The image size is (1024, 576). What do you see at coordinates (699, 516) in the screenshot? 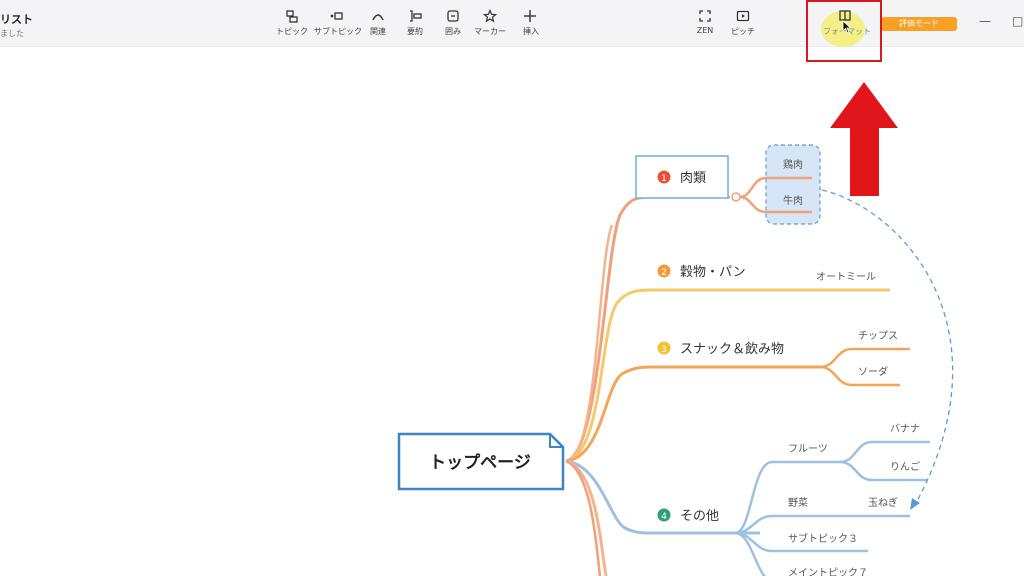
I see `topic-other-label: その他` at bounding box center [699, 516].